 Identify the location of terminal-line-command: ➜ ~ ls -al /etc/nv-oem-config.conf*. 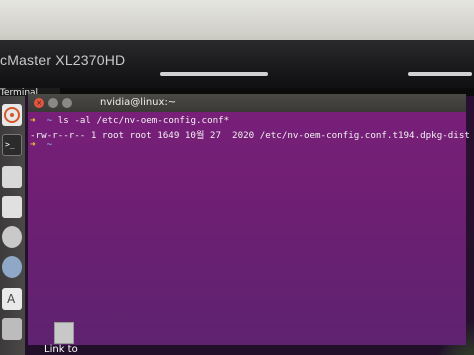
(129, 120).